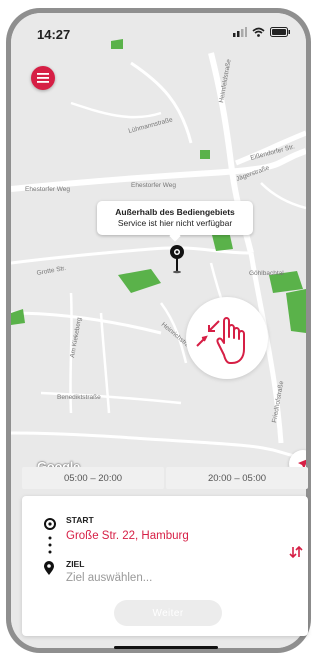  I want to click on destination-label: ZIEL, so click(75, 564).